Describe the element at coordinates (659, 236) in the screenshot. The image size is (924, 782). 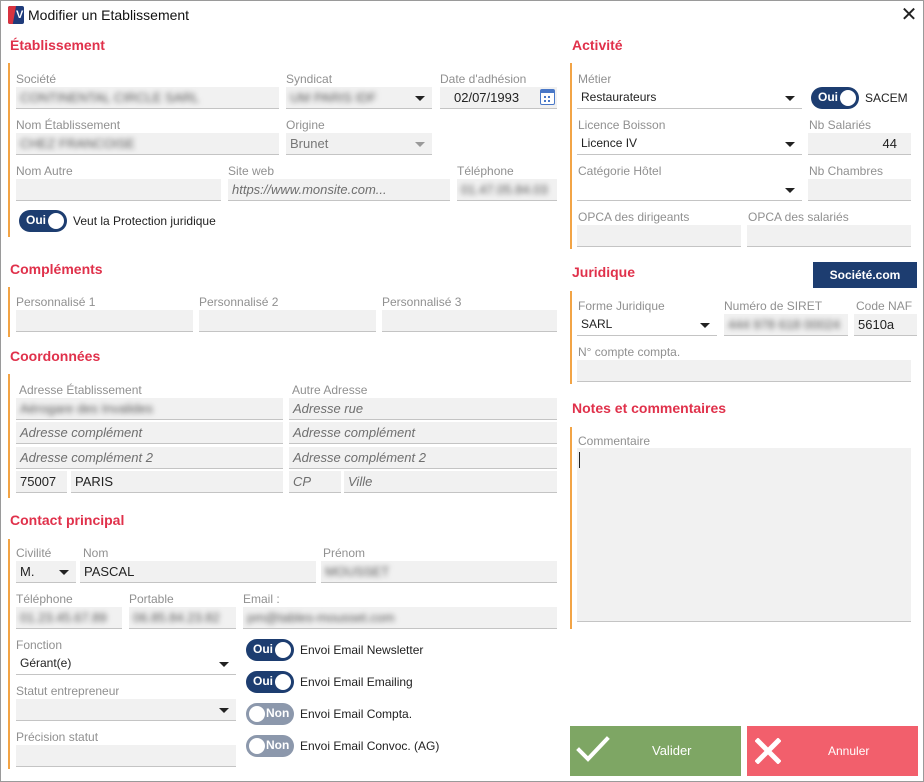
I see `opca-dirigeants-field` at that location.